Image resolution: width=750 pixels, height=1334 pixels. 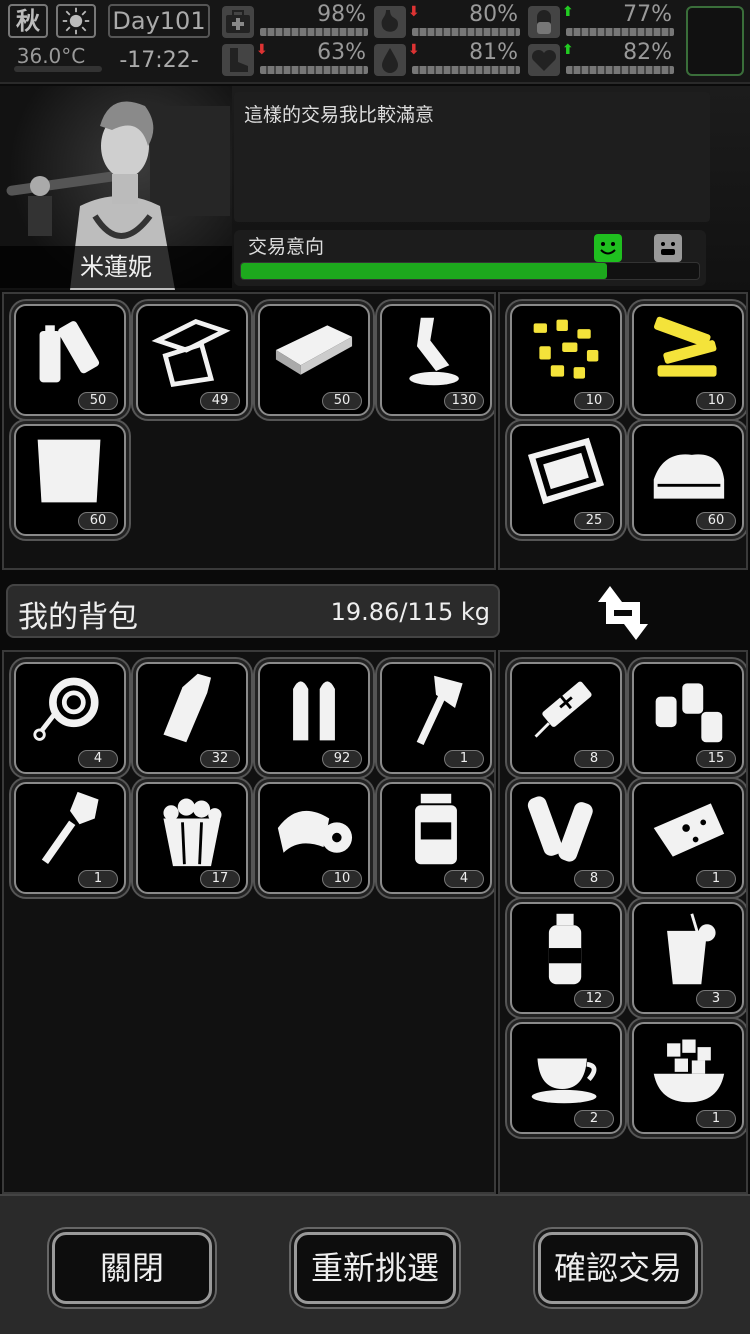 I want to click on temperature: 36.0°C, so click(x=54, y=59).